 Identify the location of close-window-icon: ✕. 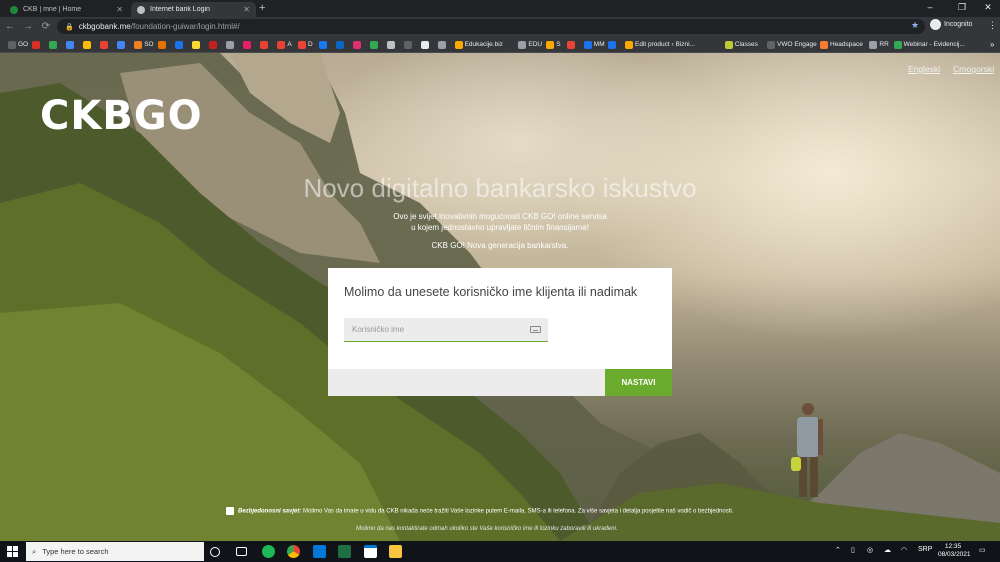
(988, 7).